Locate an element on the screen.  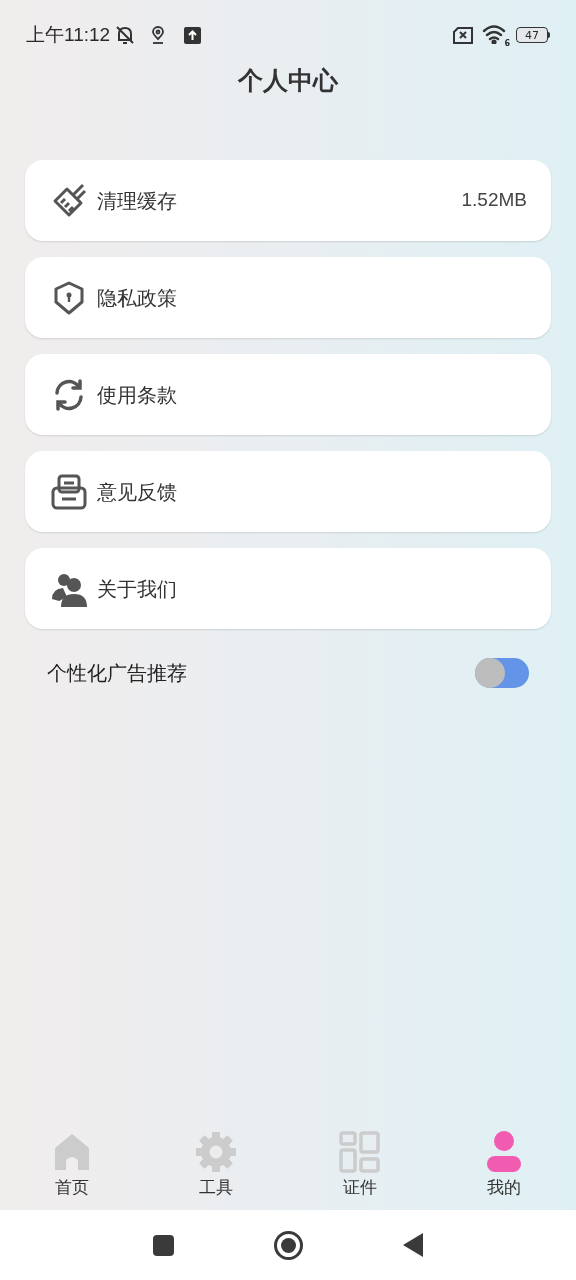
toggle-switch is located at coordinates (502, 673).